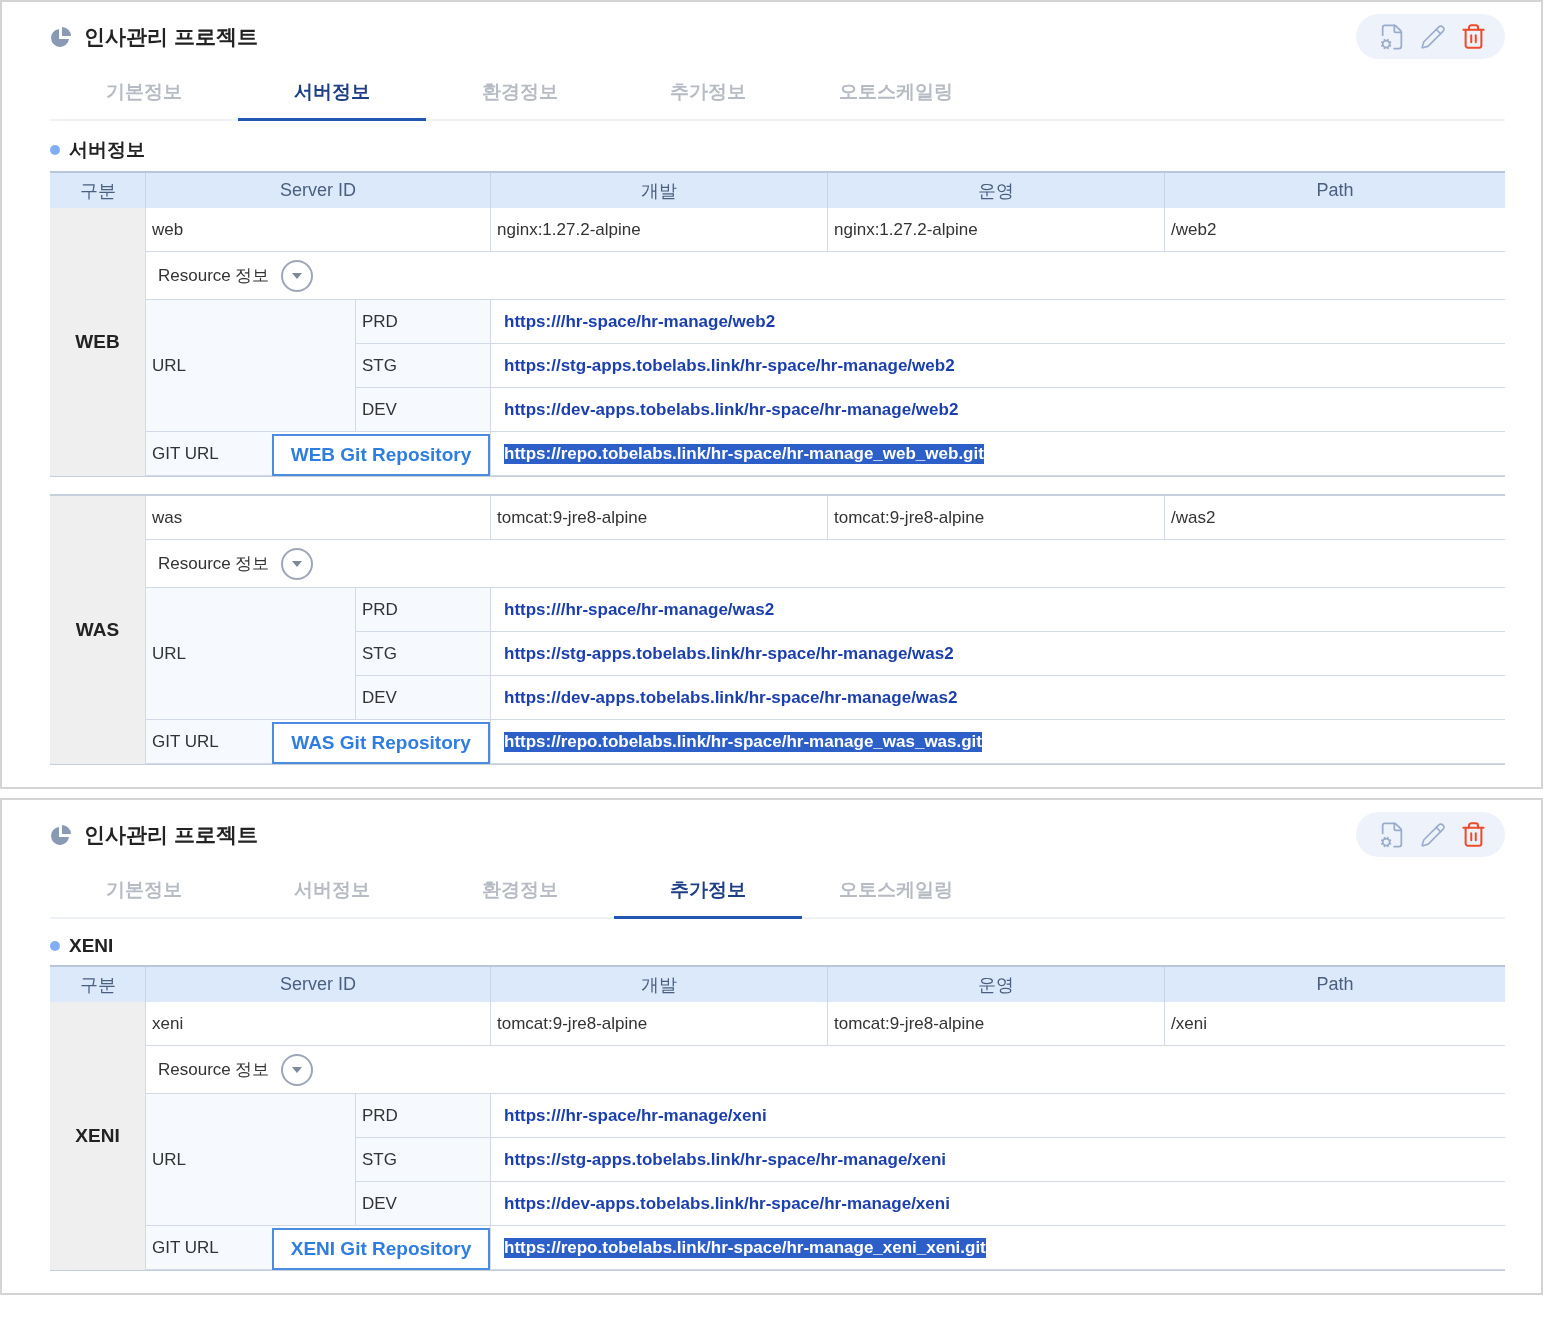 The image size is (1543, 1317). I want to click on table-cell: /web2, so click(1334, 230).